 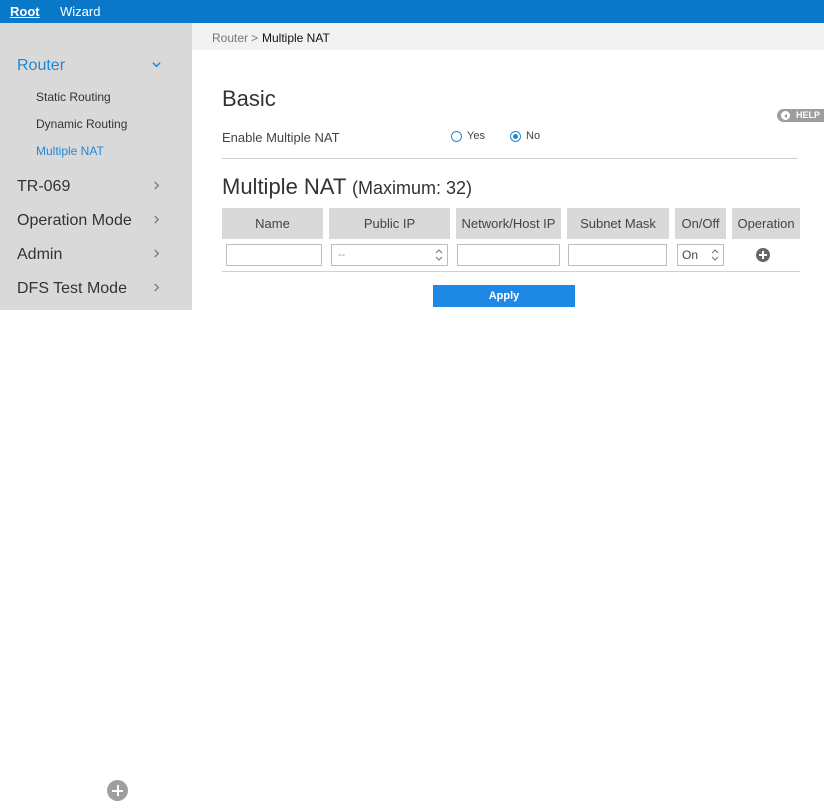 What do you see at coordinates (700, 255) in the screenshot?
I see `on-off-select: On` at bounding box center [700, 255].